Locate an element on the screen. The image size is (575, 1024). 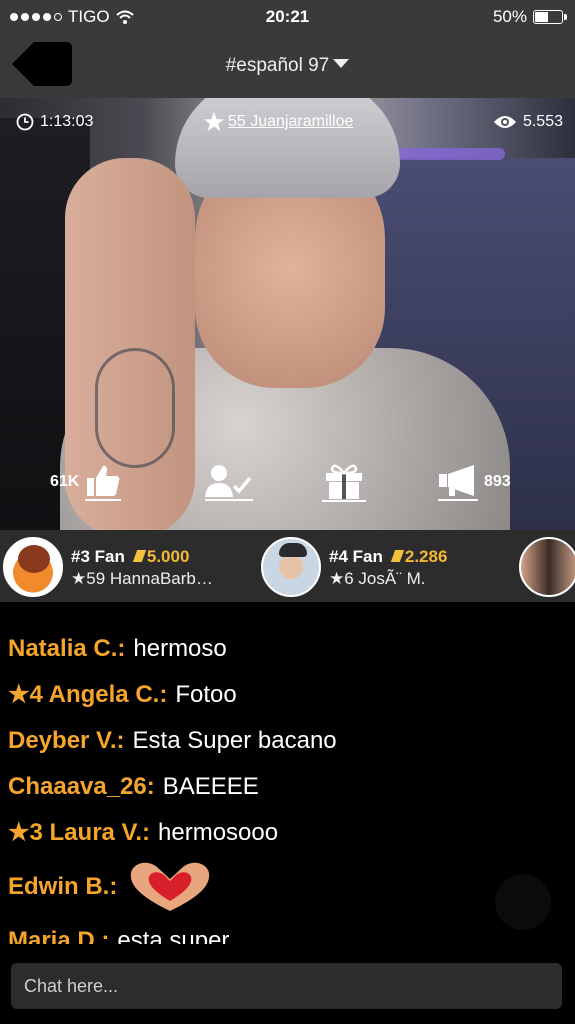
chat-input is located at coordinates (286, 986).